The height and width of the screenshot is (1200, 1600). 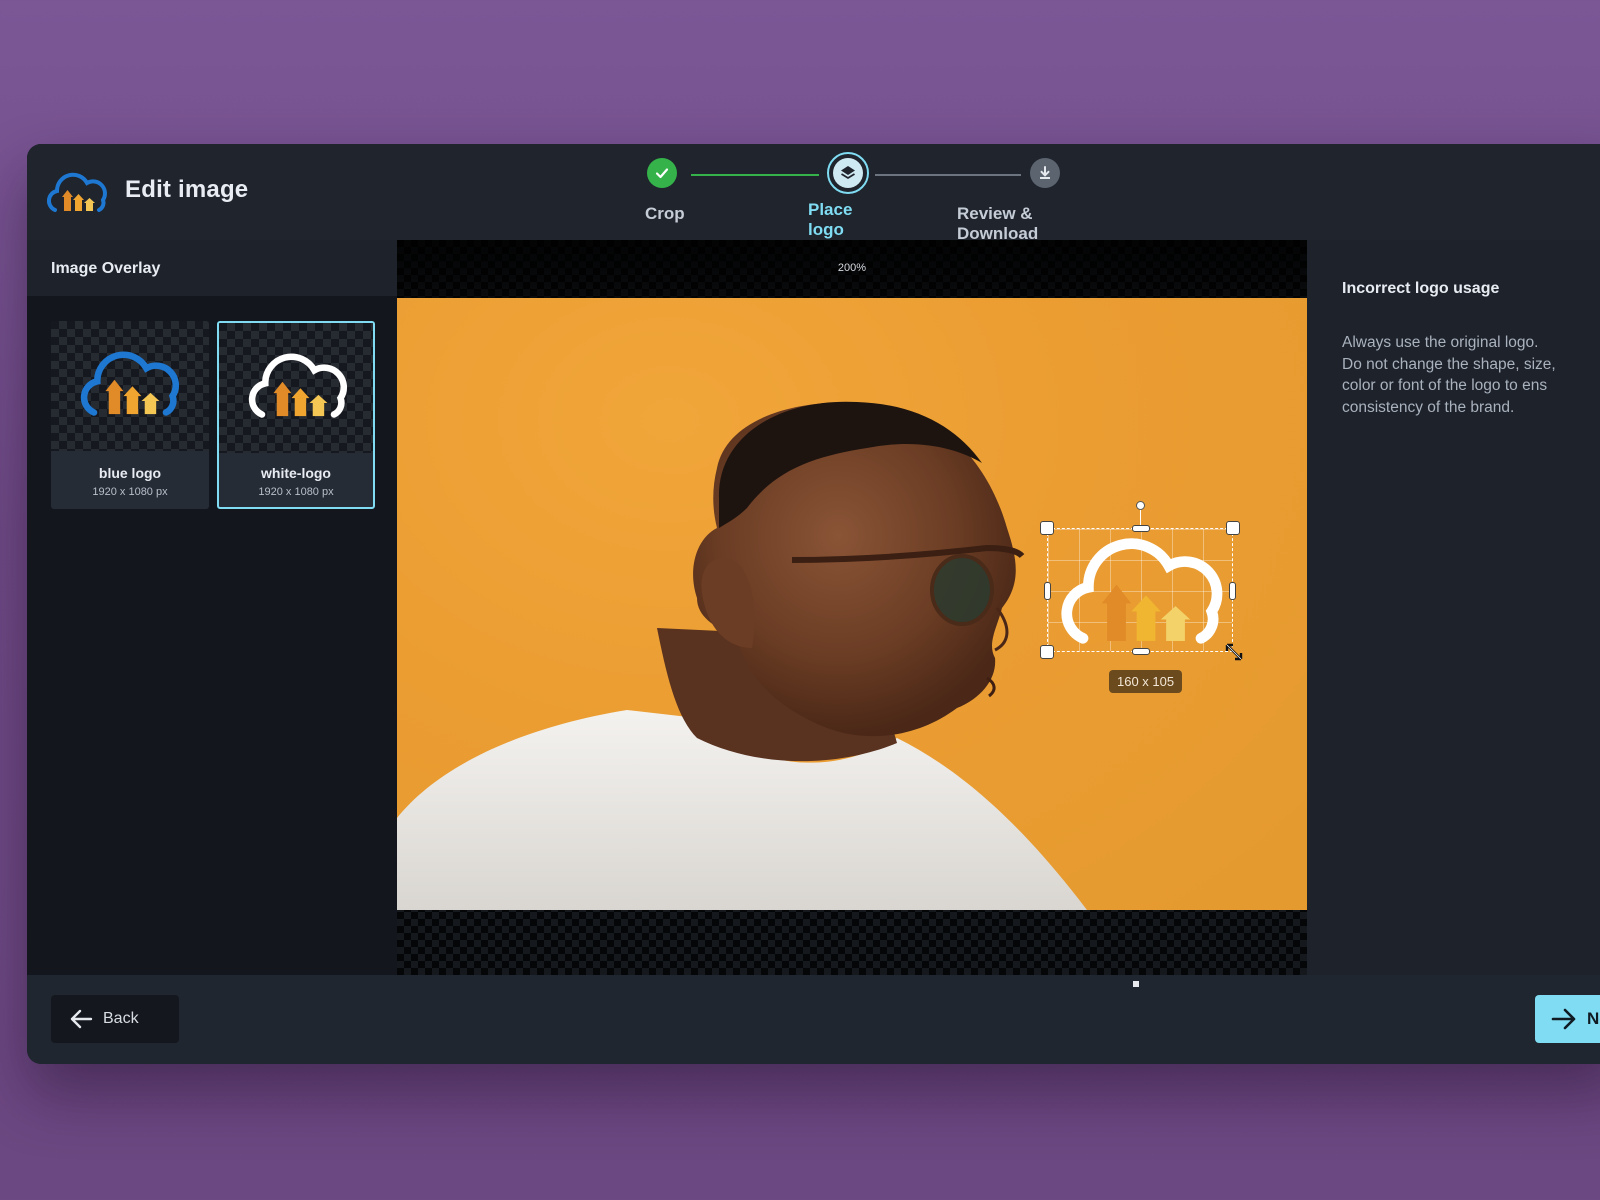 What do you see at coordinates (1232, 591) in the screenshot?
I see `resize-handle-right` at bounding box center [1232, 591].